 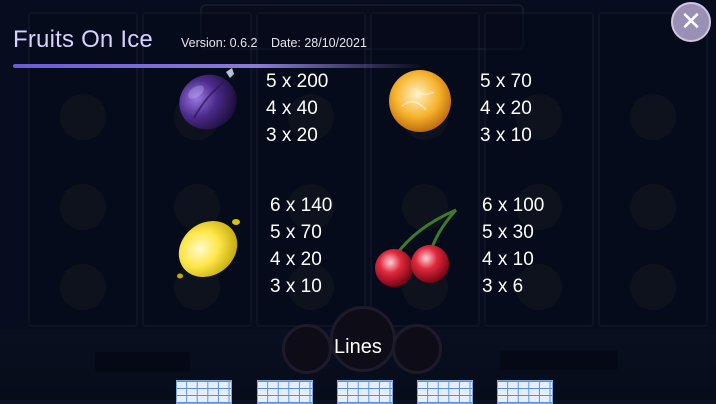 I want to click on pay-line: 3 x 6, so click(x=503, y=286).